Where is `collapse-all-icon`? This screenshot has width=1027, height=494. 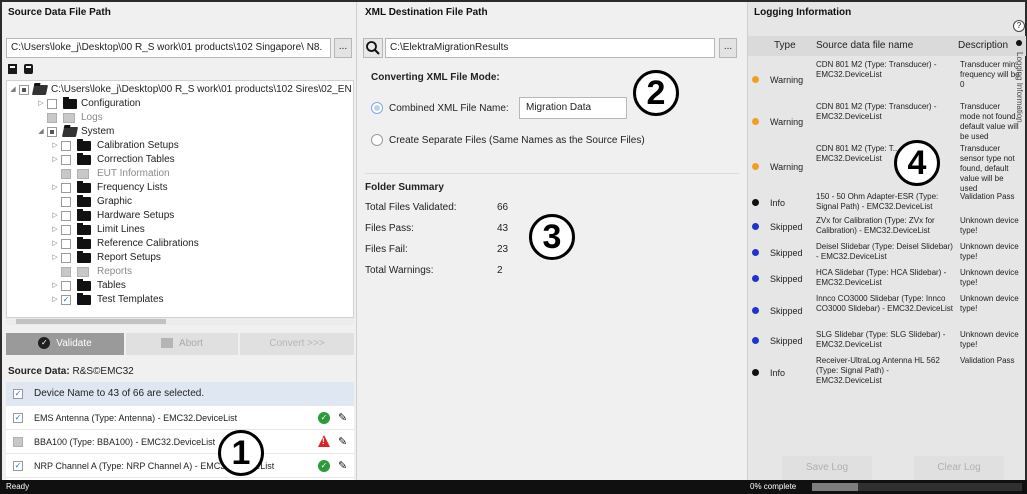 collapse-all-icon is located at coordinates (28, 69).